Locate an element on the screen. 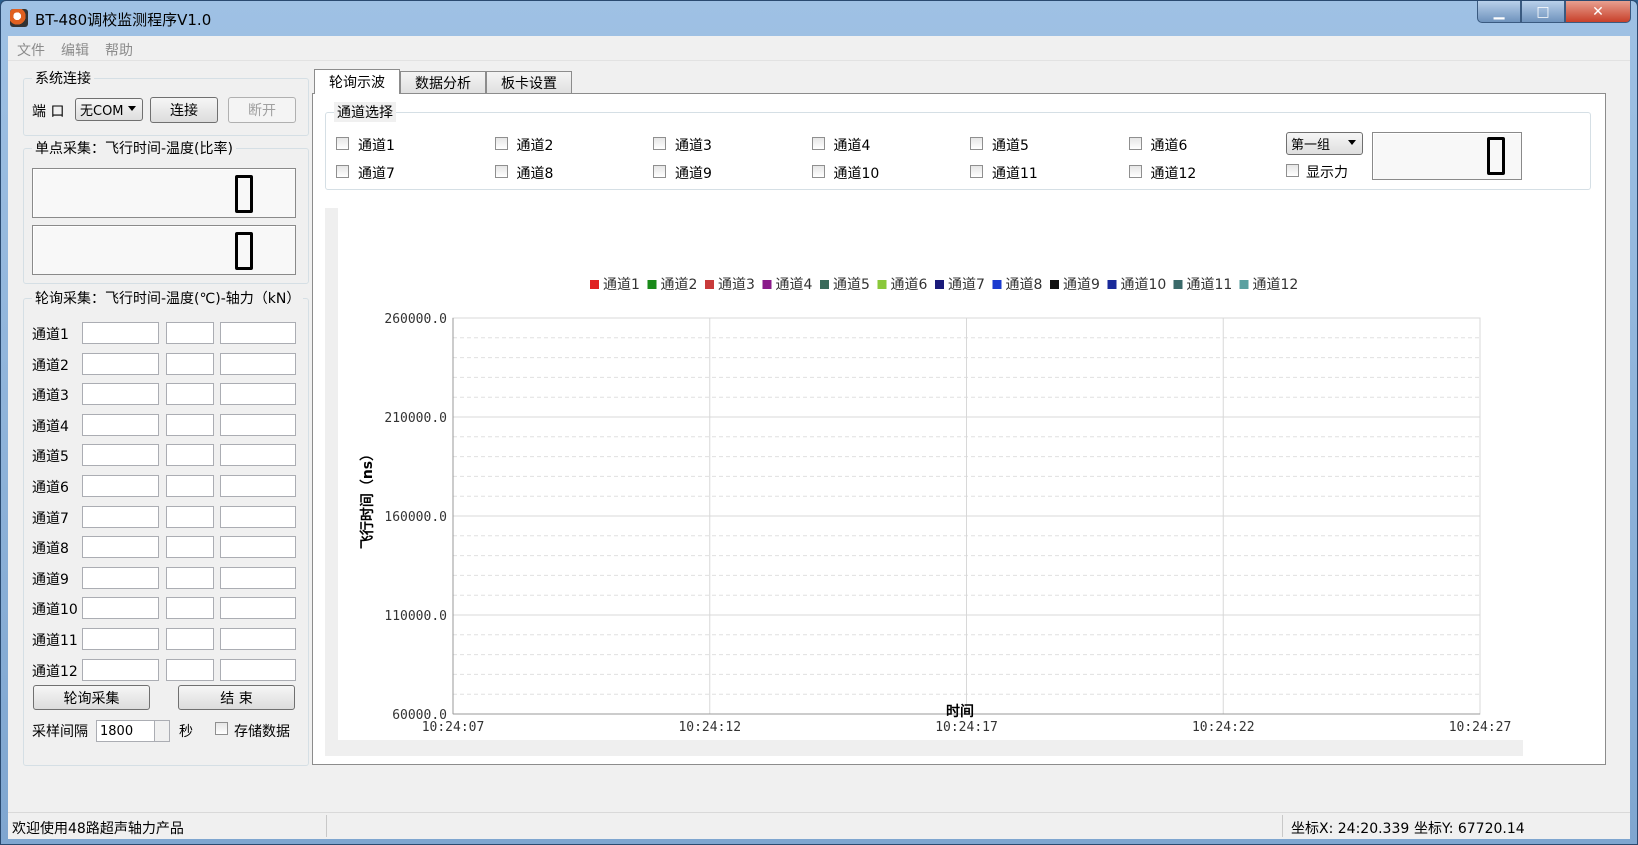 Image resolution: width=1638 pixels, height=845 pixels. legend-label: 通道2 is located at coordinates (679, 285).